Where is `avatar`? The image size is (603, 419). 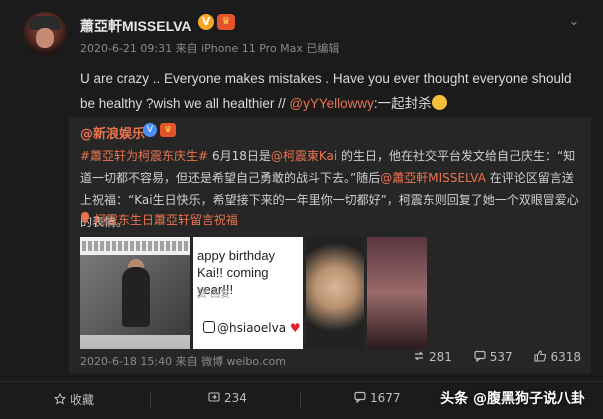 avatar is located at coordinates (45, 34).